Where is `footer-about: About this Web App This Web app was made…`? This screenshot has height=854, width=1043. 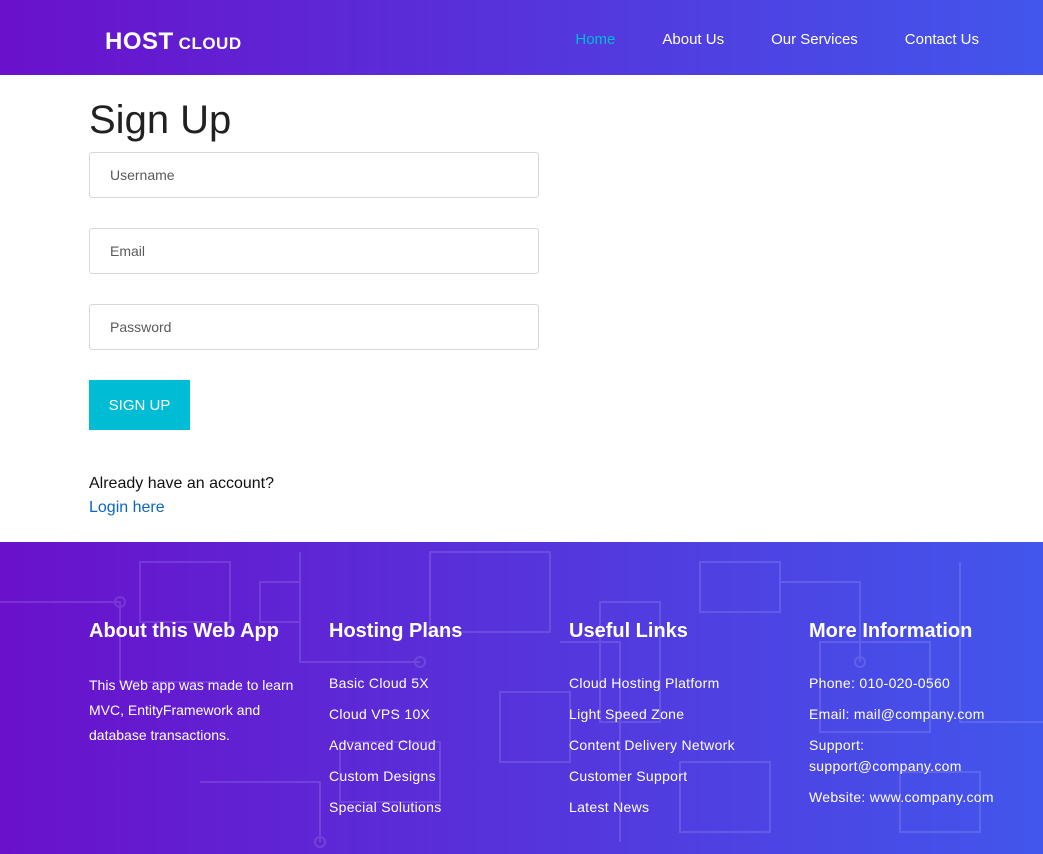
footer-about: About this Web App This Web app was made… is located at coordinates (196, 684).